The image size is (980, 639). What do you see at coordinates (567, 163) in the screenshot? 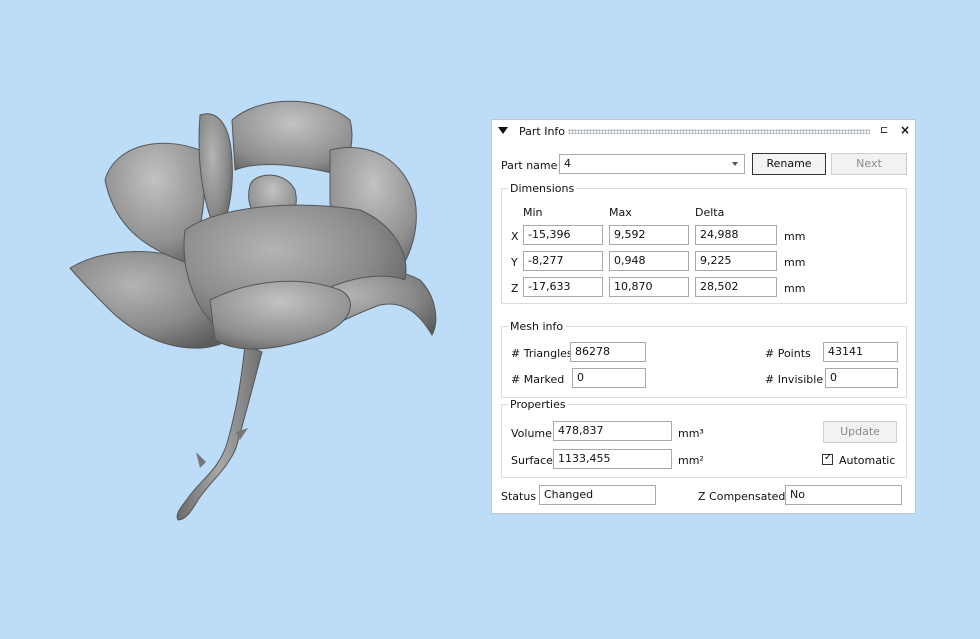
I see `part-name-value: 4` at bounding box center [567, 163].